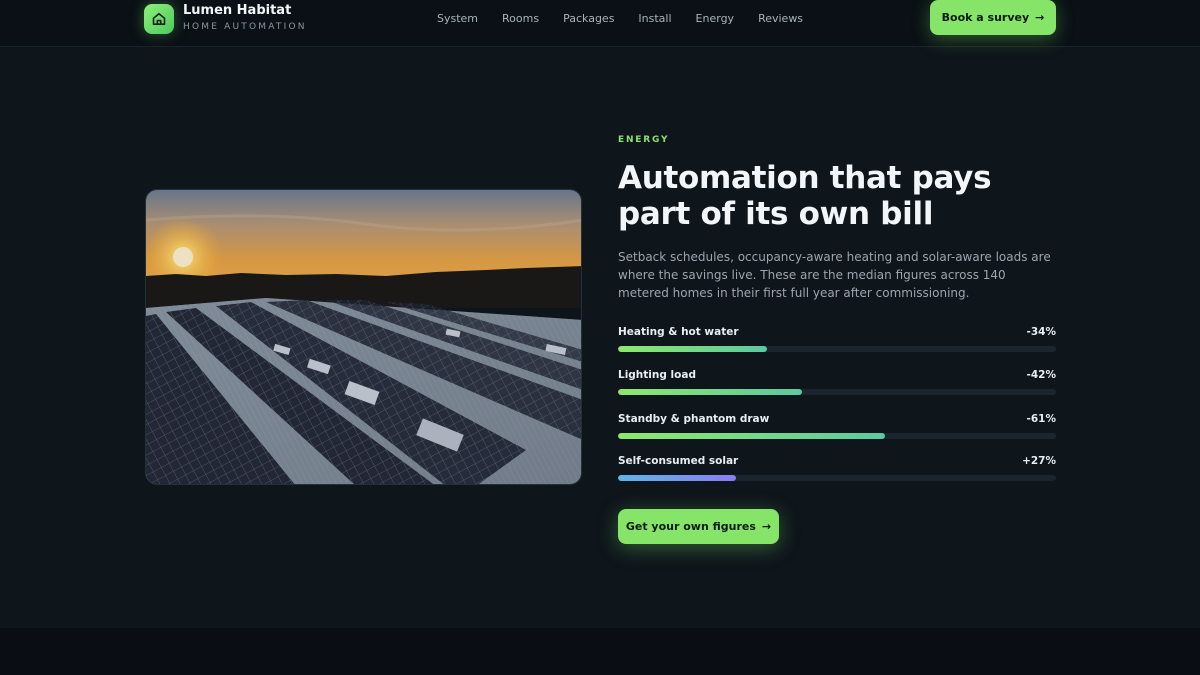  What do you see at coordinates (837, 383) in the screenshot?
I see `metric-lighting: Lighting load -42%` at bounding box center [837, 383].